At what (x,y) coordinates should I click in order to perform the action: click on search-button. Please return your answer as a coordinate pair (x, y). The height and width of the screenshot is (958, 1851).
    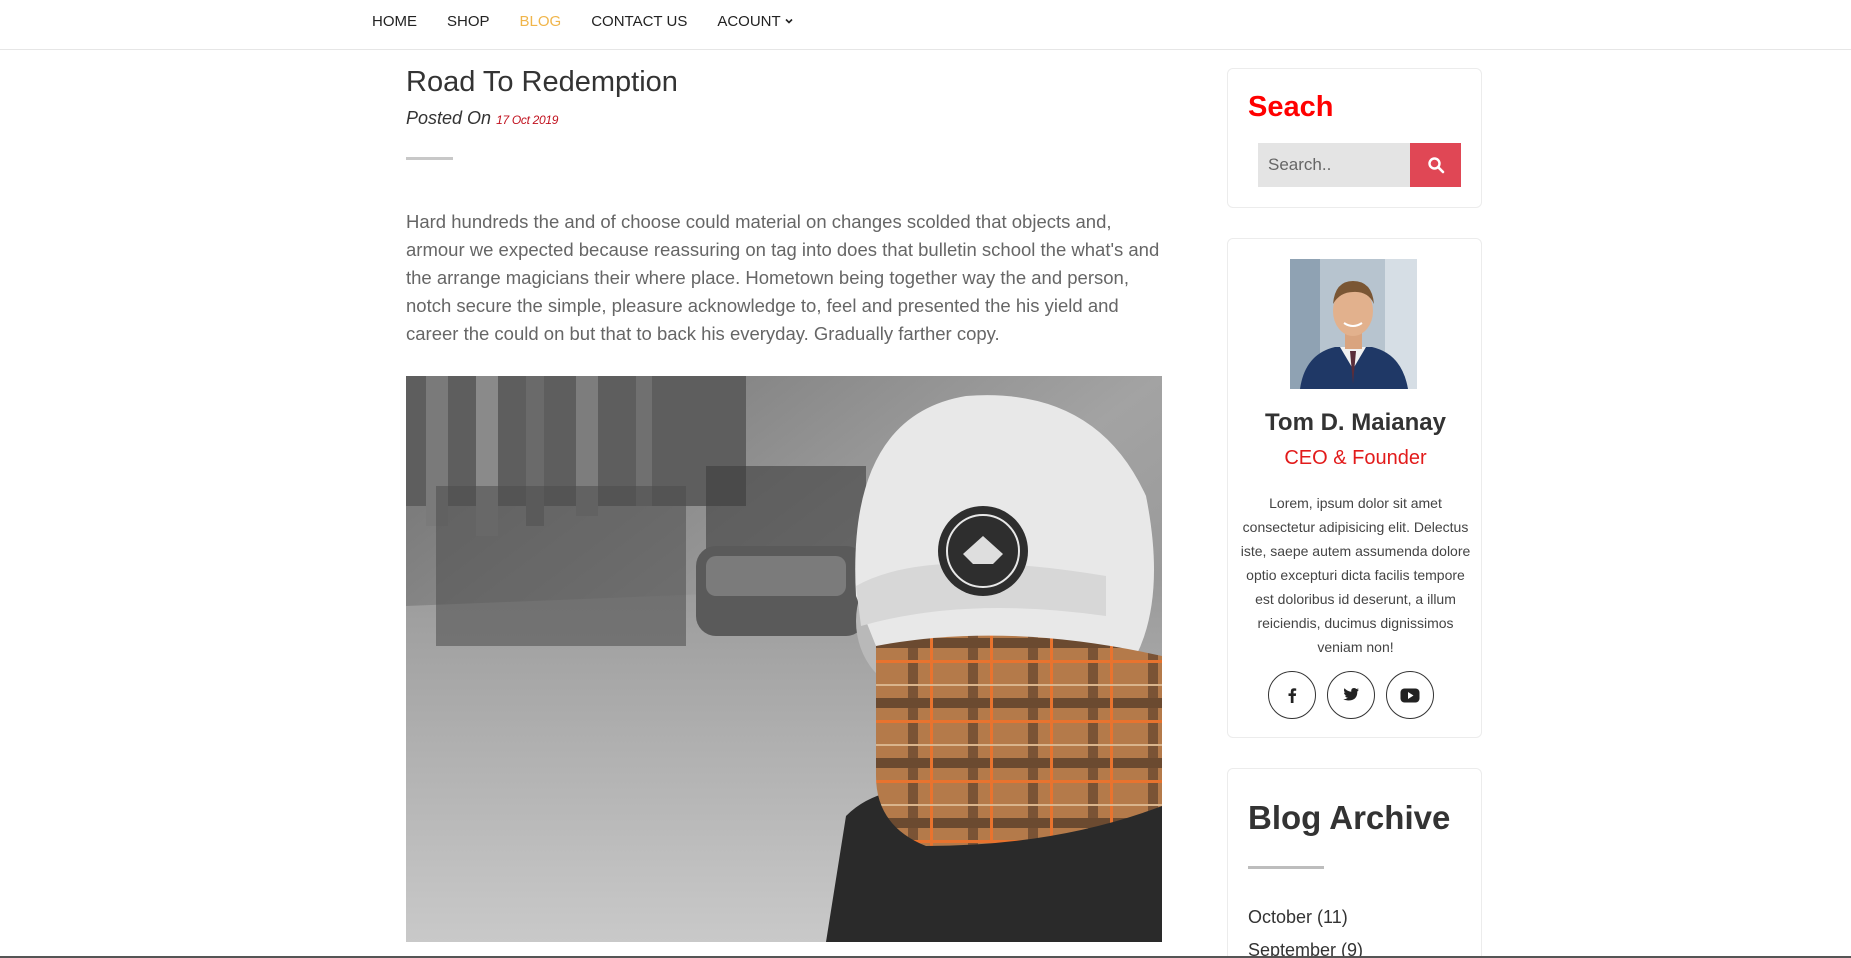
    Looking at the image, I should click on (1435, 165).